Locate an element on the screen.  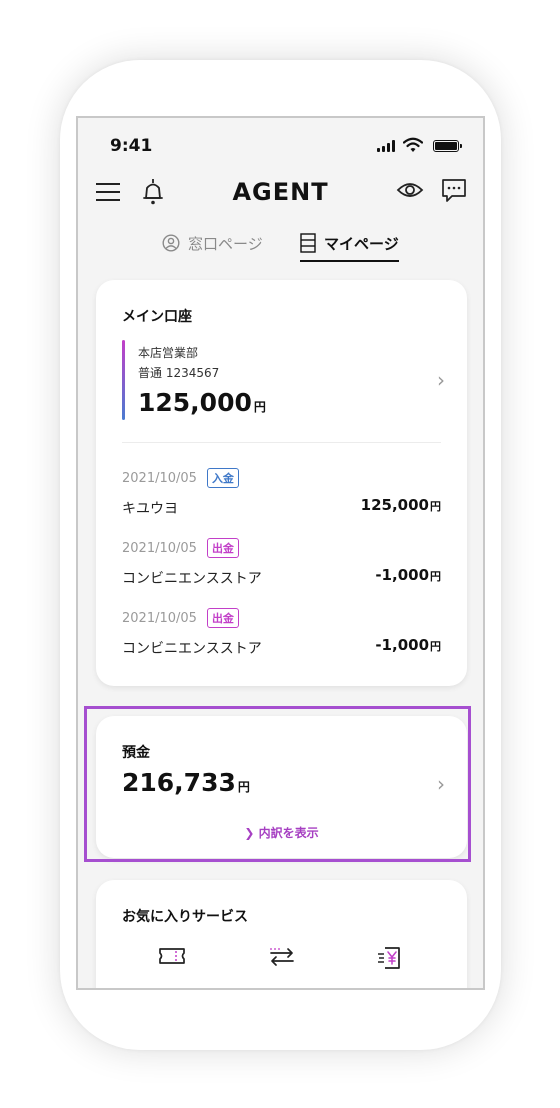
status-bar: 9:41 is located at coordinates (280, 144).